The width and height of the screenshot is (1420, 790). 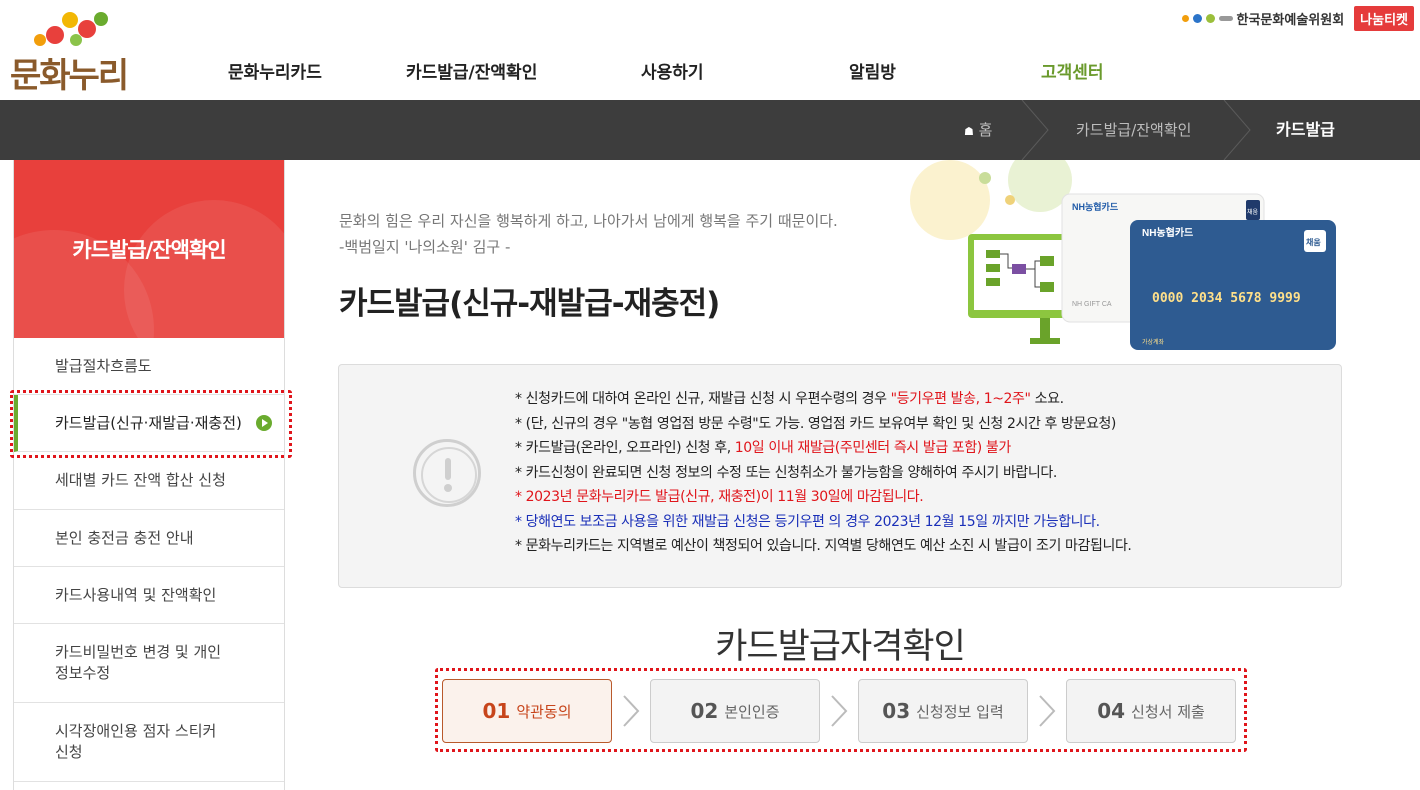 I want to click on breadcrumb-home-label: 홈, so click(x=985, y=130).